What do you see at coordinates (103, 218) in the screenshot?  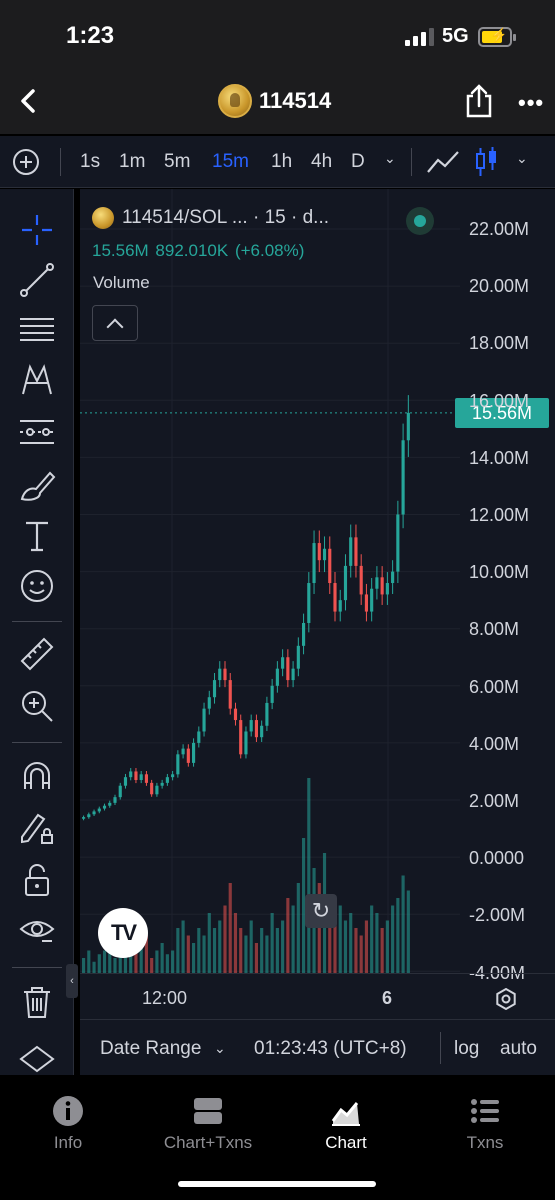 I see `token-logo-small` at bounding box center [103, 218].